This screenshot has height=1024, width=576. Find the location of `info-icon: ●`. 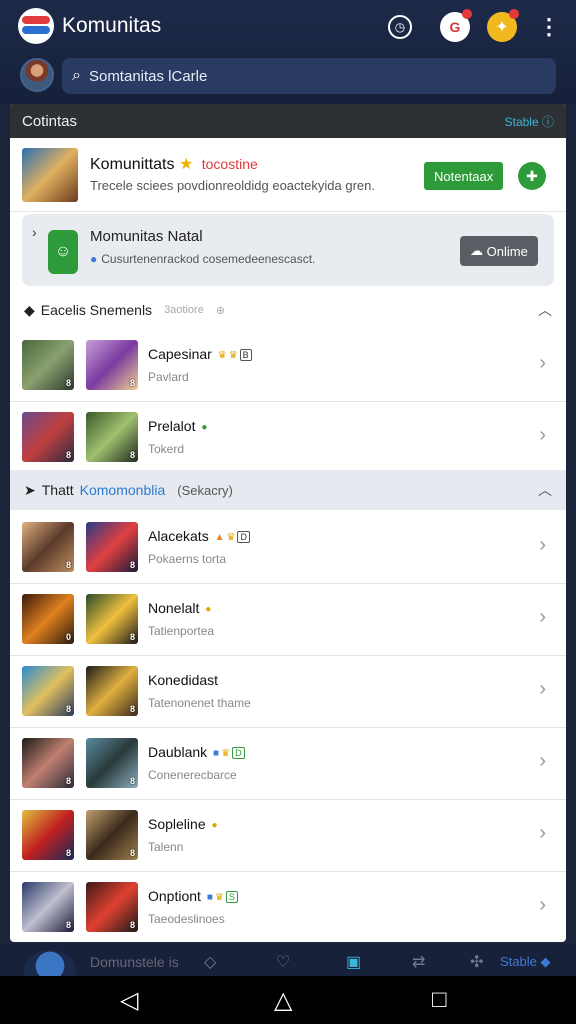

info-icon: ● is located at coordinates (94, 259).